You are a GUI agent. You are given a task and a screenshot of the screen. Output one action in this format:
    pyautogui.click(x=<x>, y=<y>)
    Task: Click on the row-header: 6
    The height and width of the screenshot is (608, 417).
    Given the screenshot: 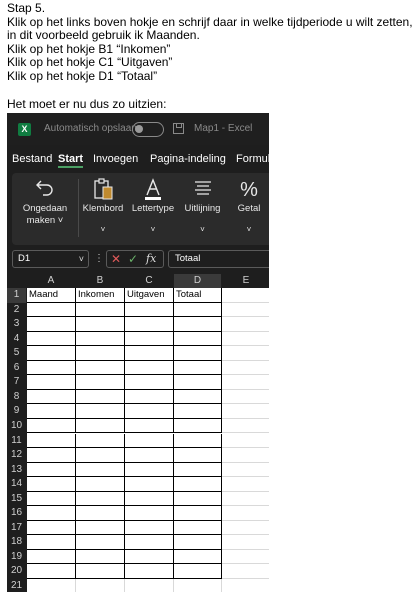 What is the action you would take?
    pyautogui.click(x=16, y=368)
    